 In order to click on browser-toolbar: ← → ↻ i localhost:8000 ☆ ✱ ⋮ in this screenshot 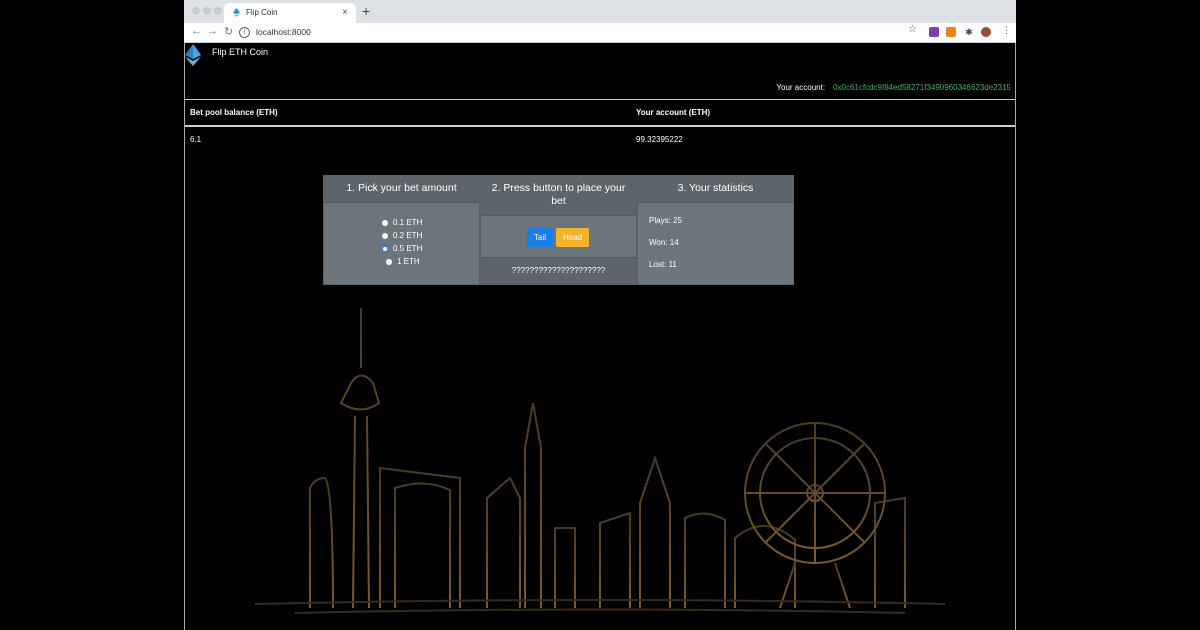, I will do `click(600, 33)`.